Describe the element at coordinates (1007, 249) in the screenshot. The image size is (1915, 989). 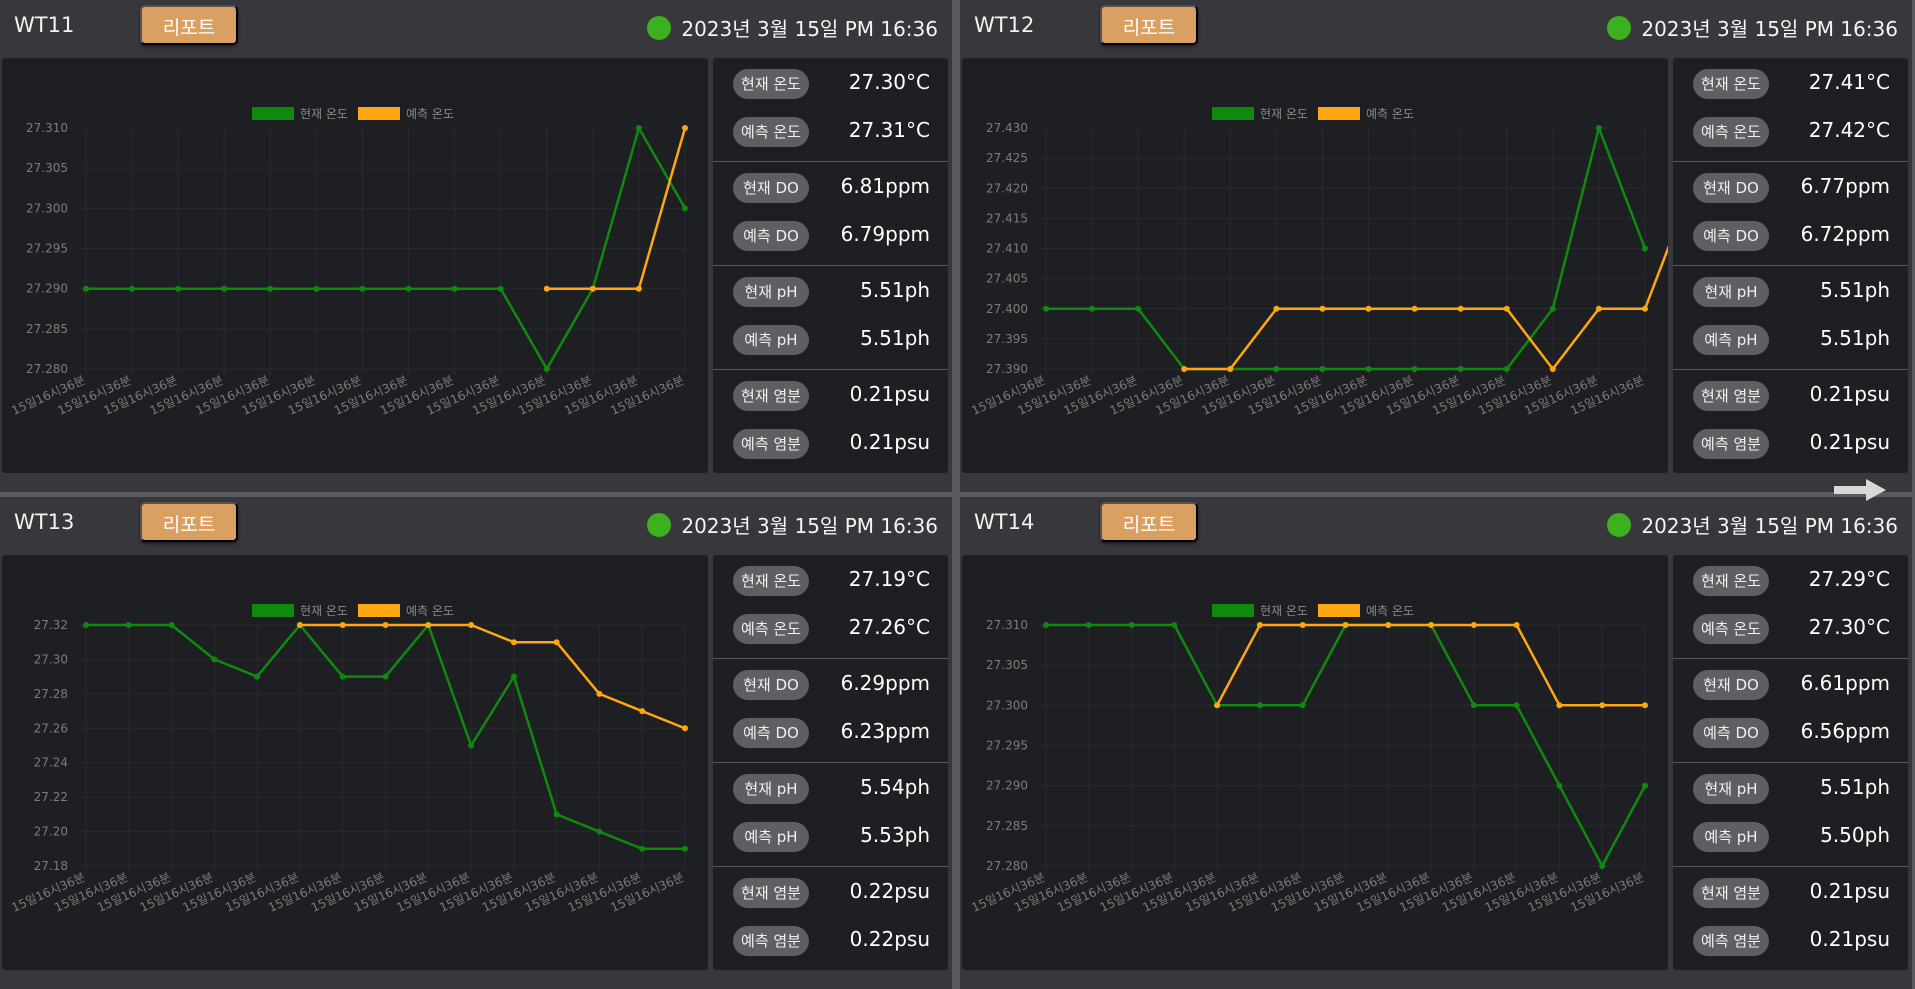
I see `y-tick-label: 27.410` at that location.